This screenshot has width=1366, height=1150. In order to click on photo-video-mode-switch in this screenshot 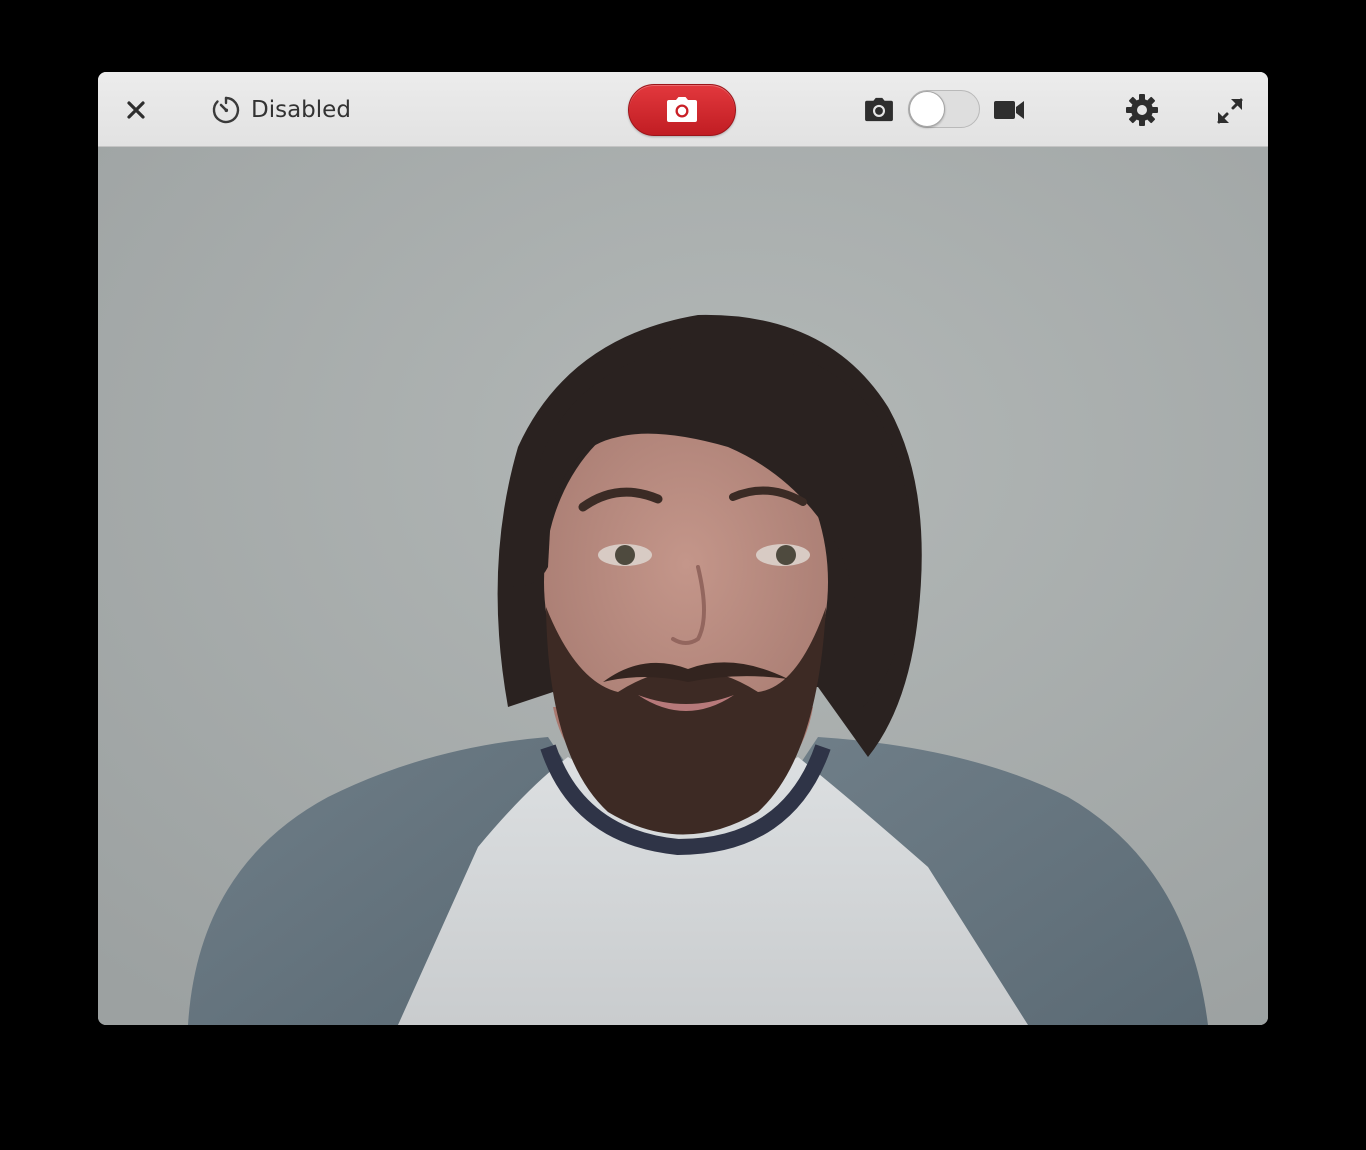, I will do `click(944, 109)`.